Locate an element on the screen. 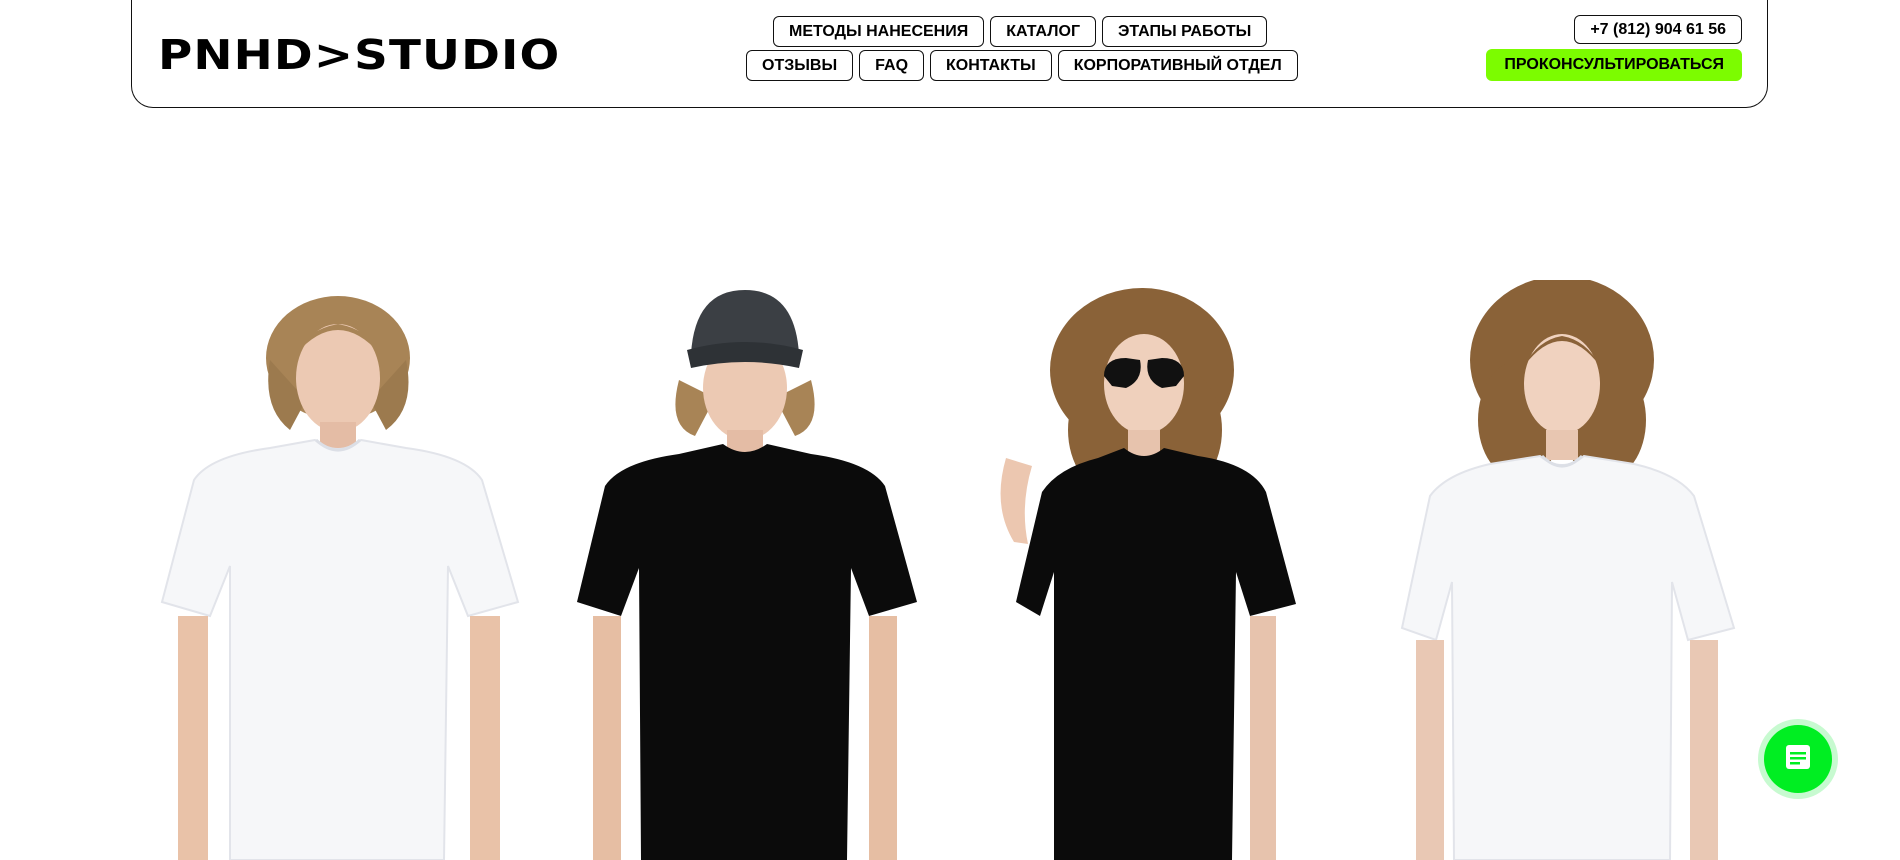  nav-faq: FAQ is located at coordinates (892, 65).